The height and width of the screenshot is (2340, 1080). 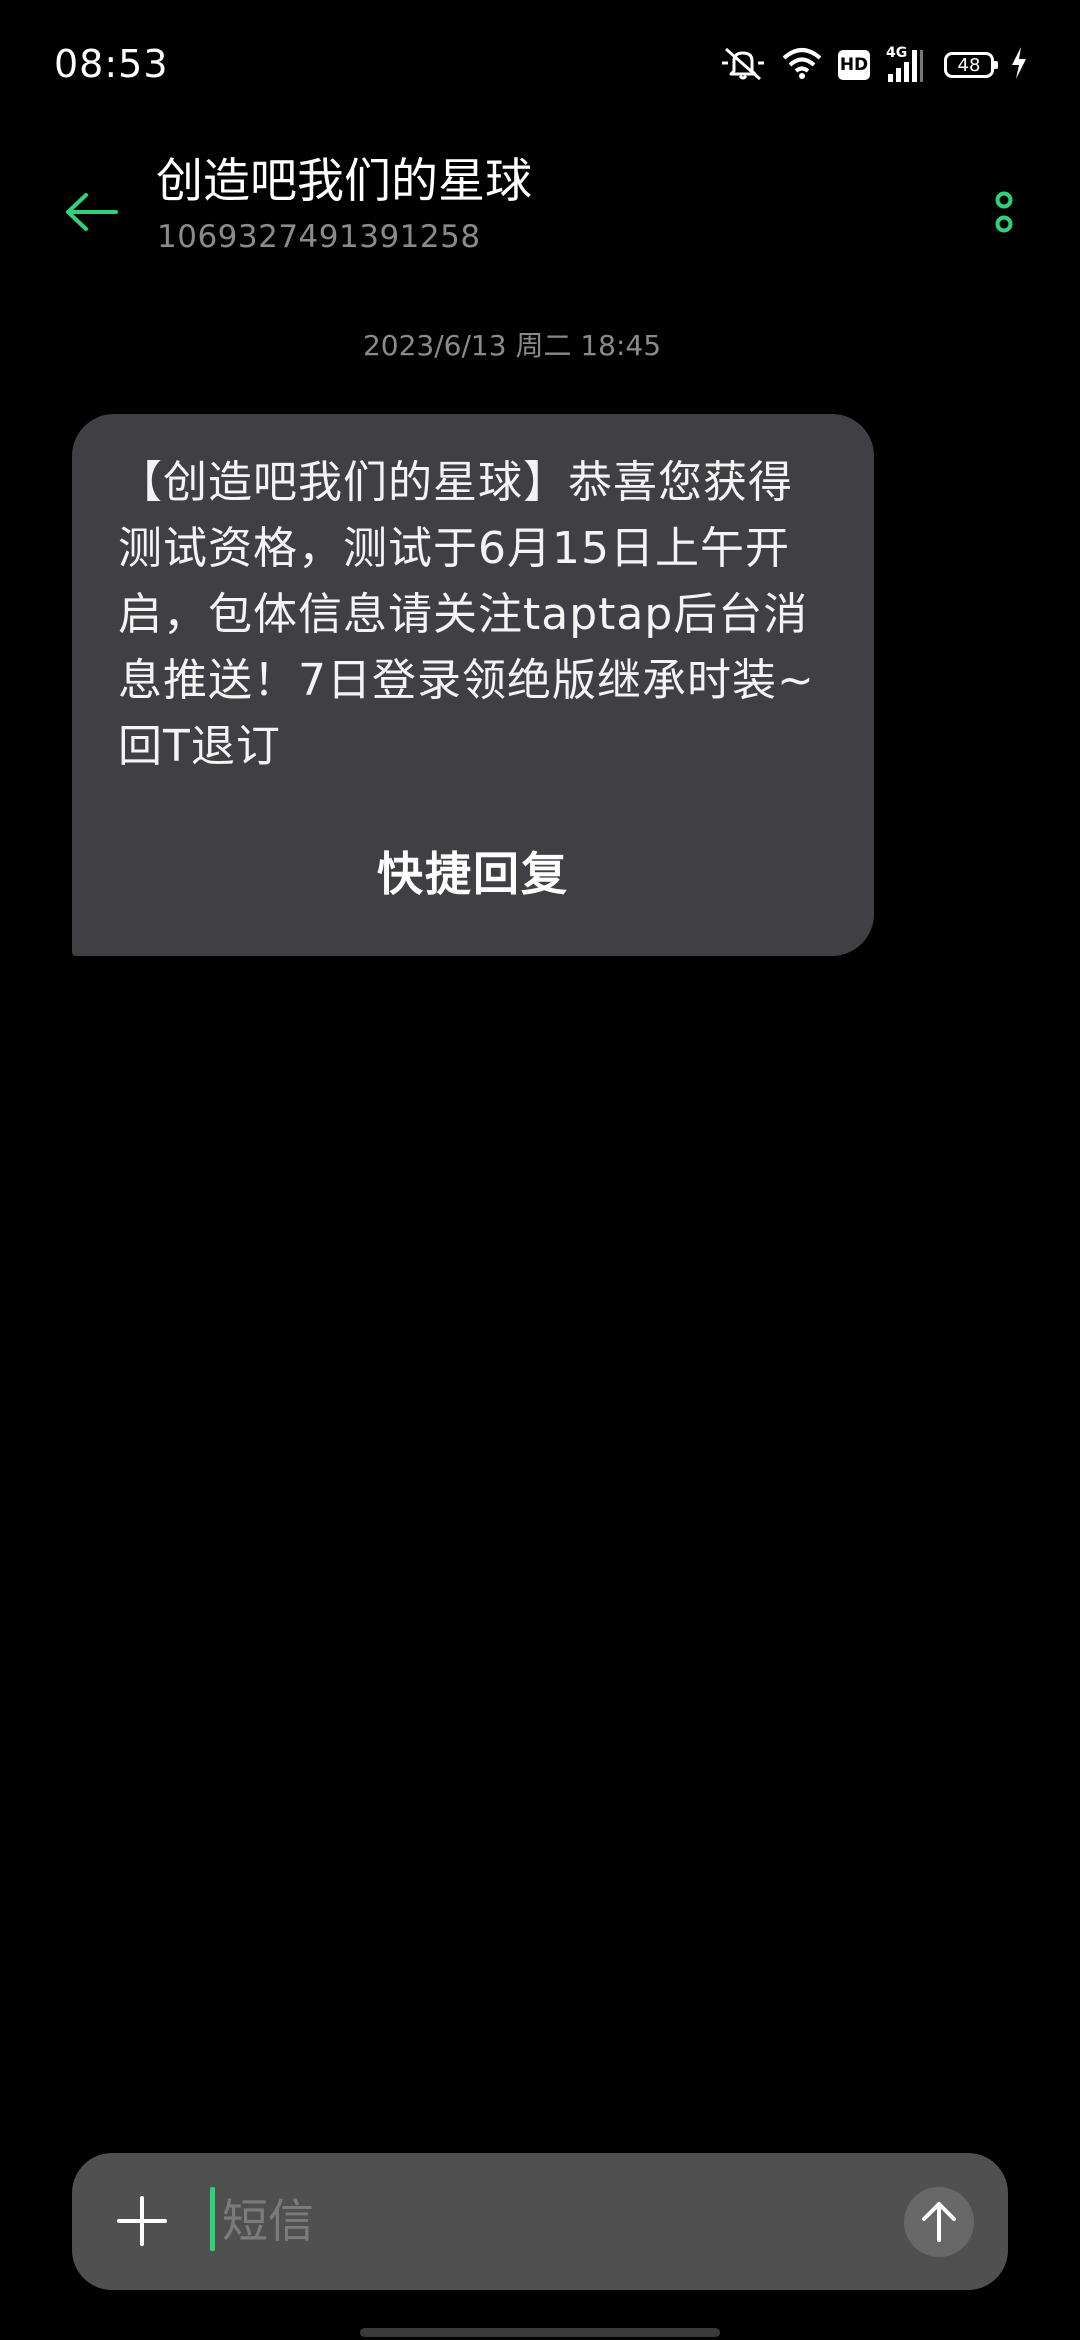 I want to click on message-composer, so click(x=540, y=2221).